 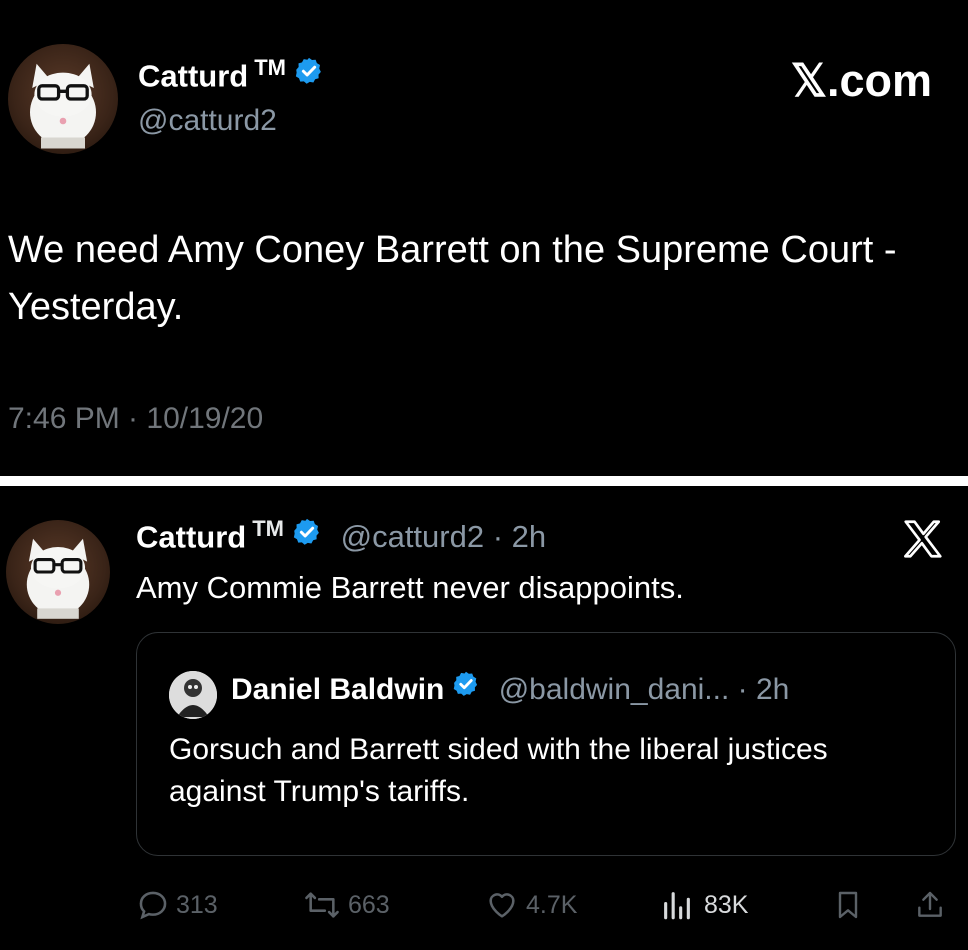 I want to click on repost-button: 663, so click(x=346, y=905).